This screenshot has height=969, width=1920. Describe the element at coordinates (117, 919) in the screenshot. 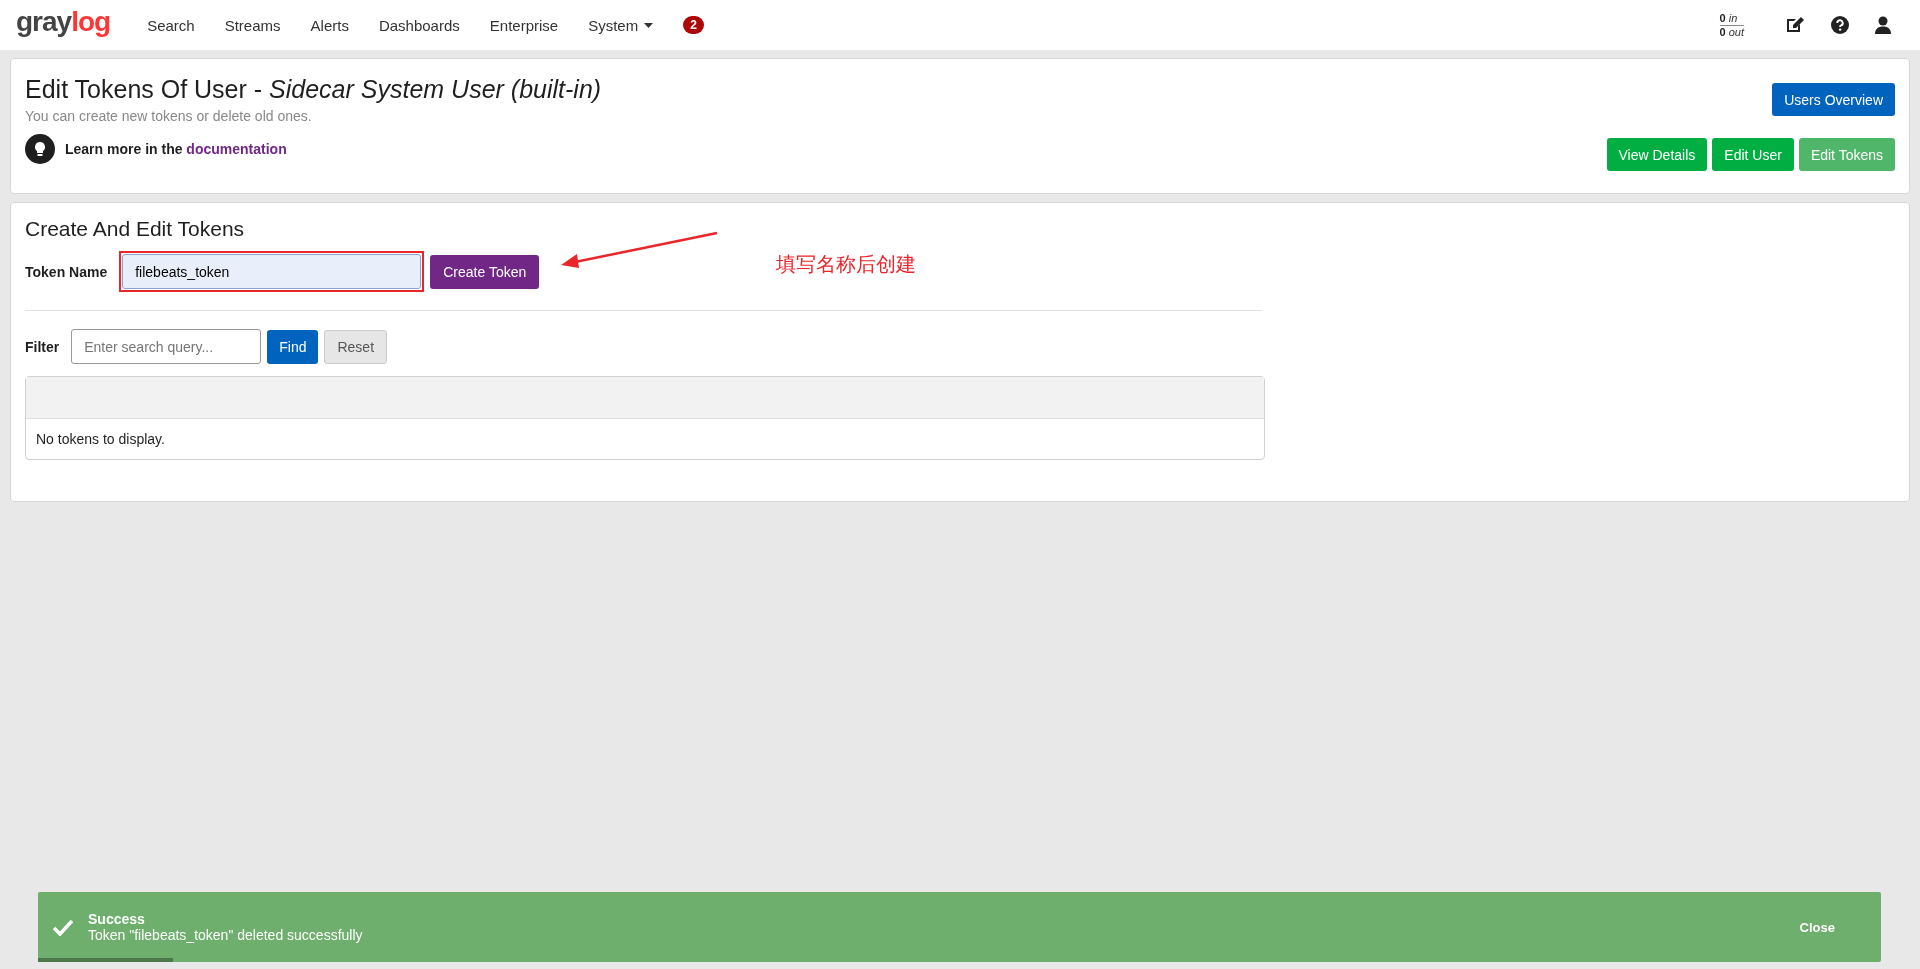

I see `toast-title: Success` at that location.